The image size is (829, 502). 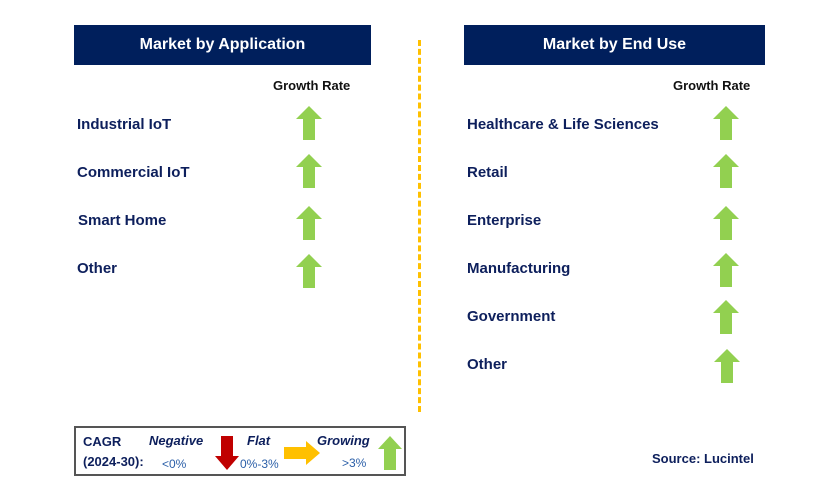 What do you see at coordinates (504, 220) in the screenshot?
I see `right-item-label: Enterprise` at bounding box center [504, 220].